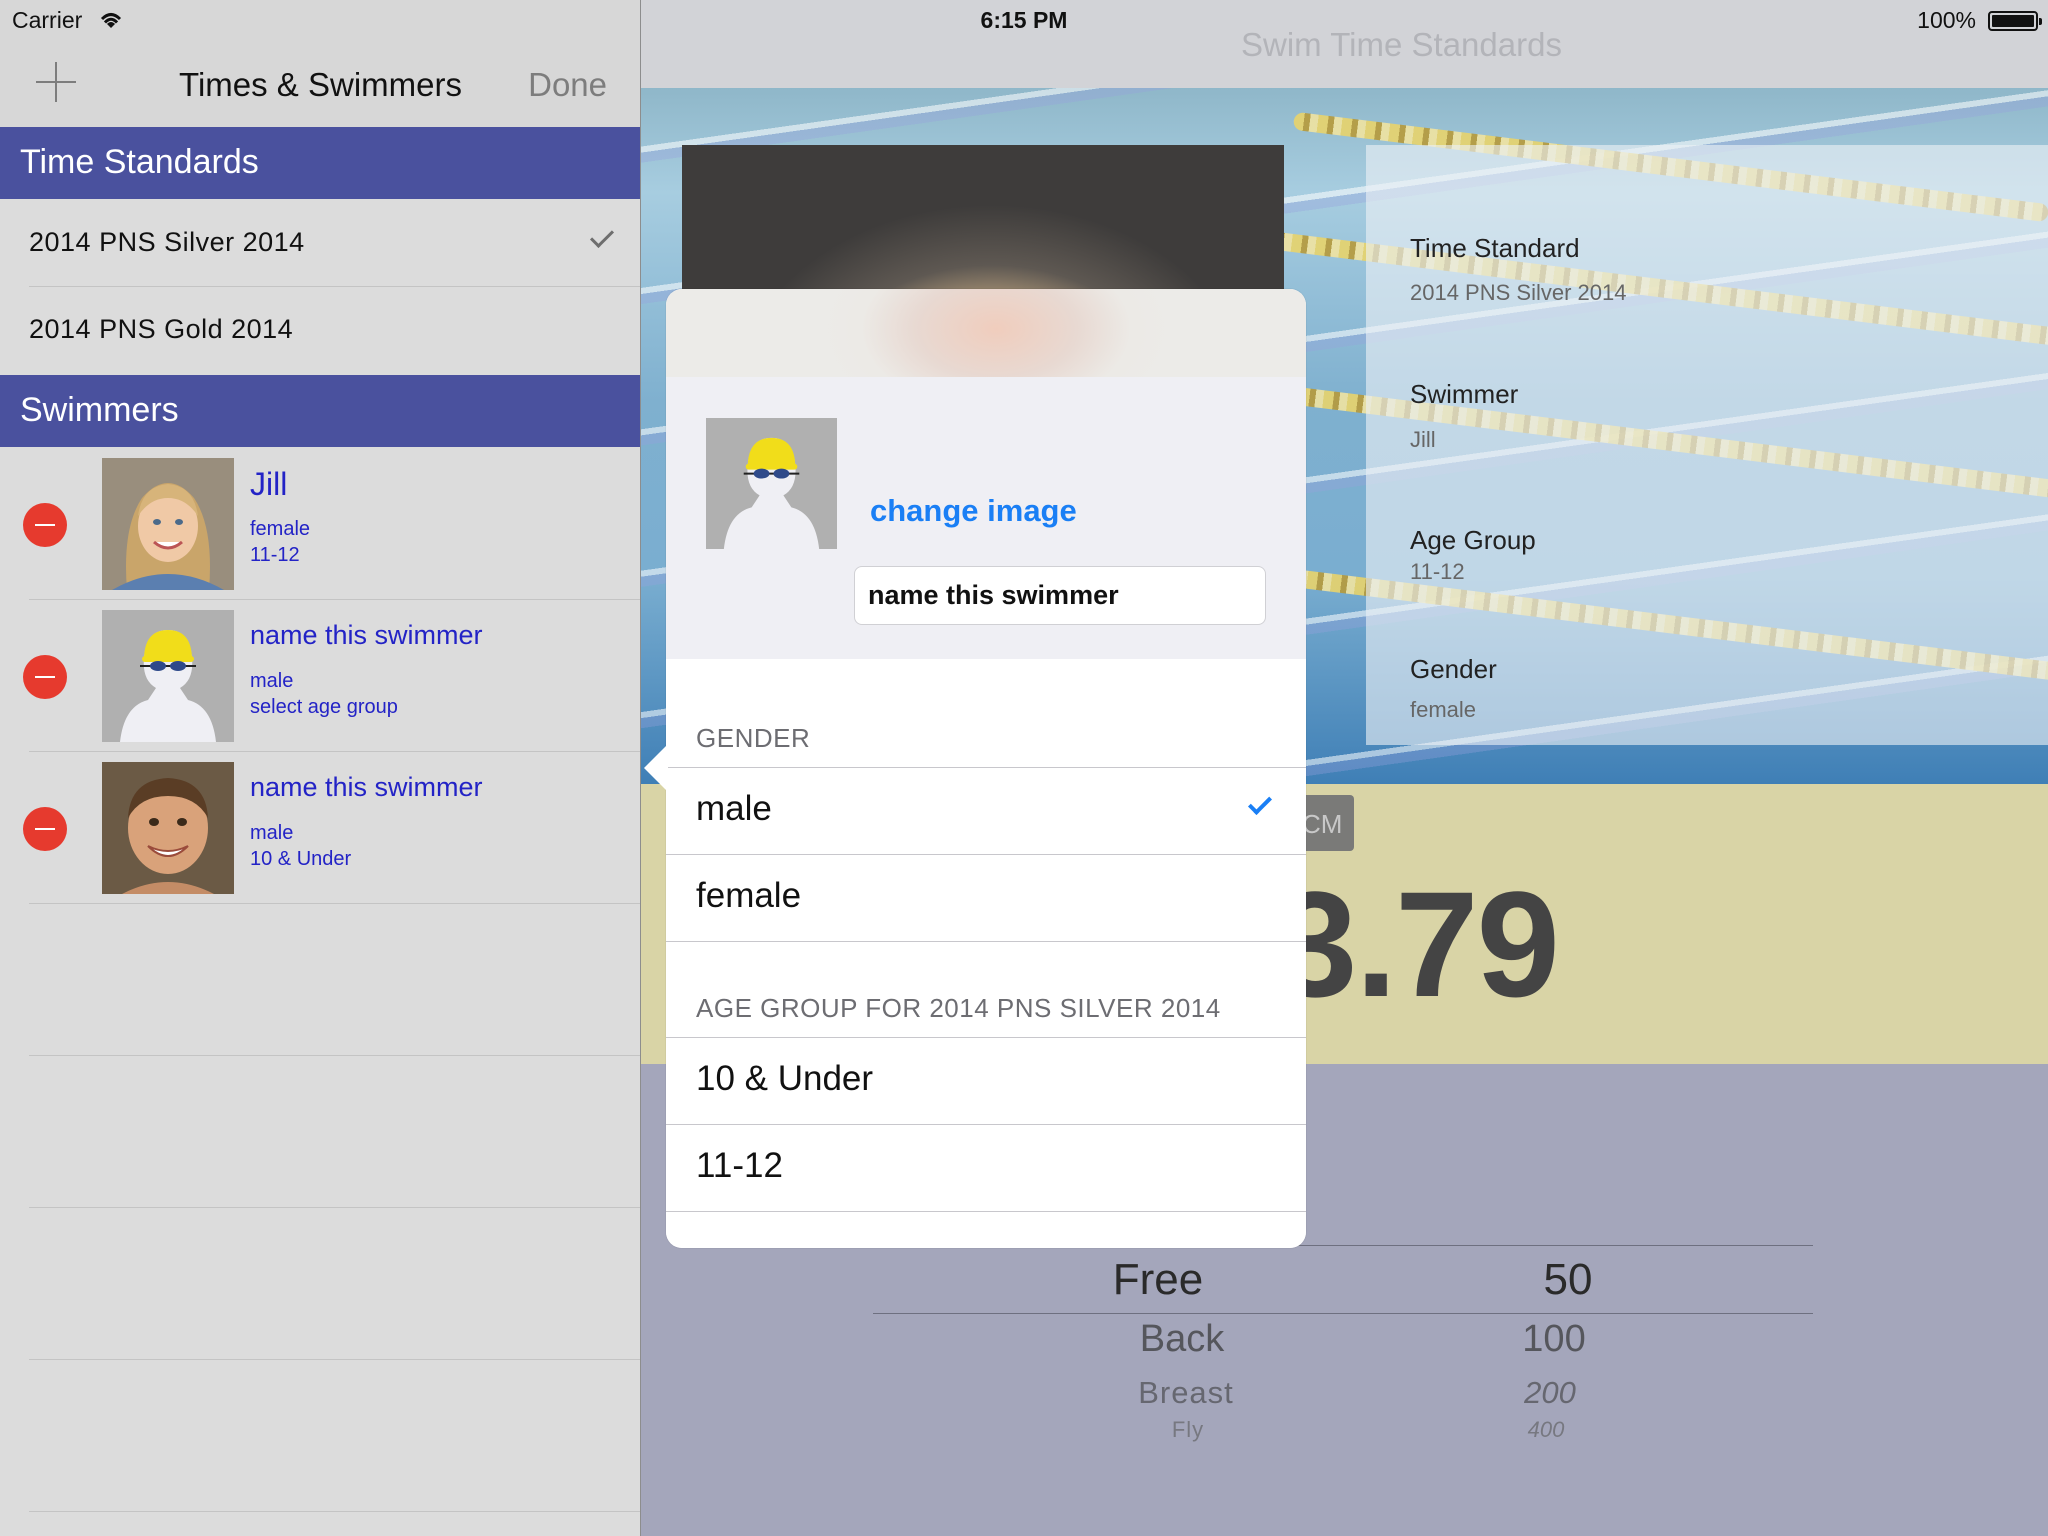  Describe the element at coordinates (1473, 540) in the screenshot. I see `age-group-label: Age Group` at that location.